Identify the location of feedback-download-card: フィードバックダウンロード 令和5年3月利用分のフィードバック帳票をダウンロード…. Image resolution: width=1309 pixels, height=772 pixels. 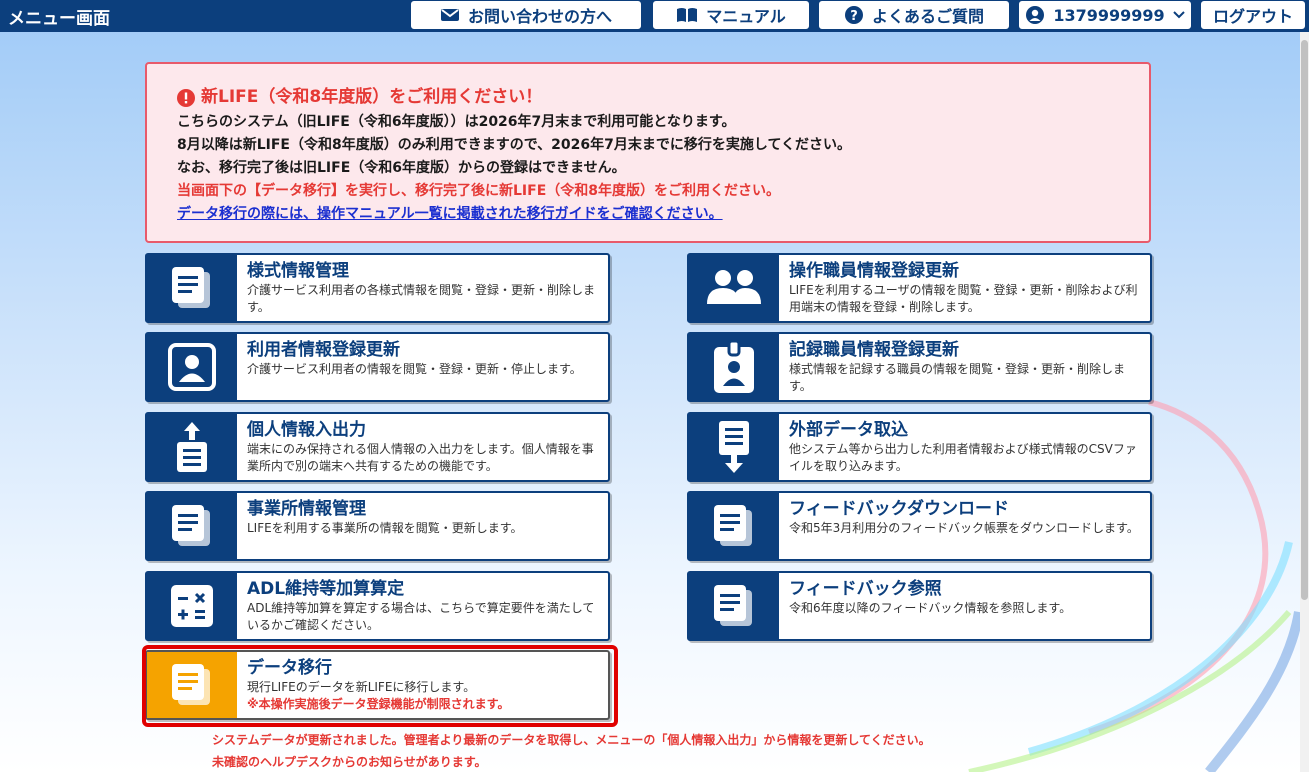
(919, 526).